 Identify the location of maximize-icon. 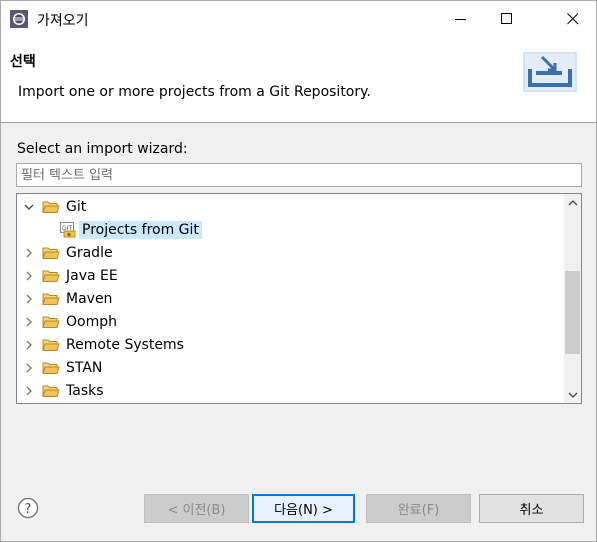
(506, 18).